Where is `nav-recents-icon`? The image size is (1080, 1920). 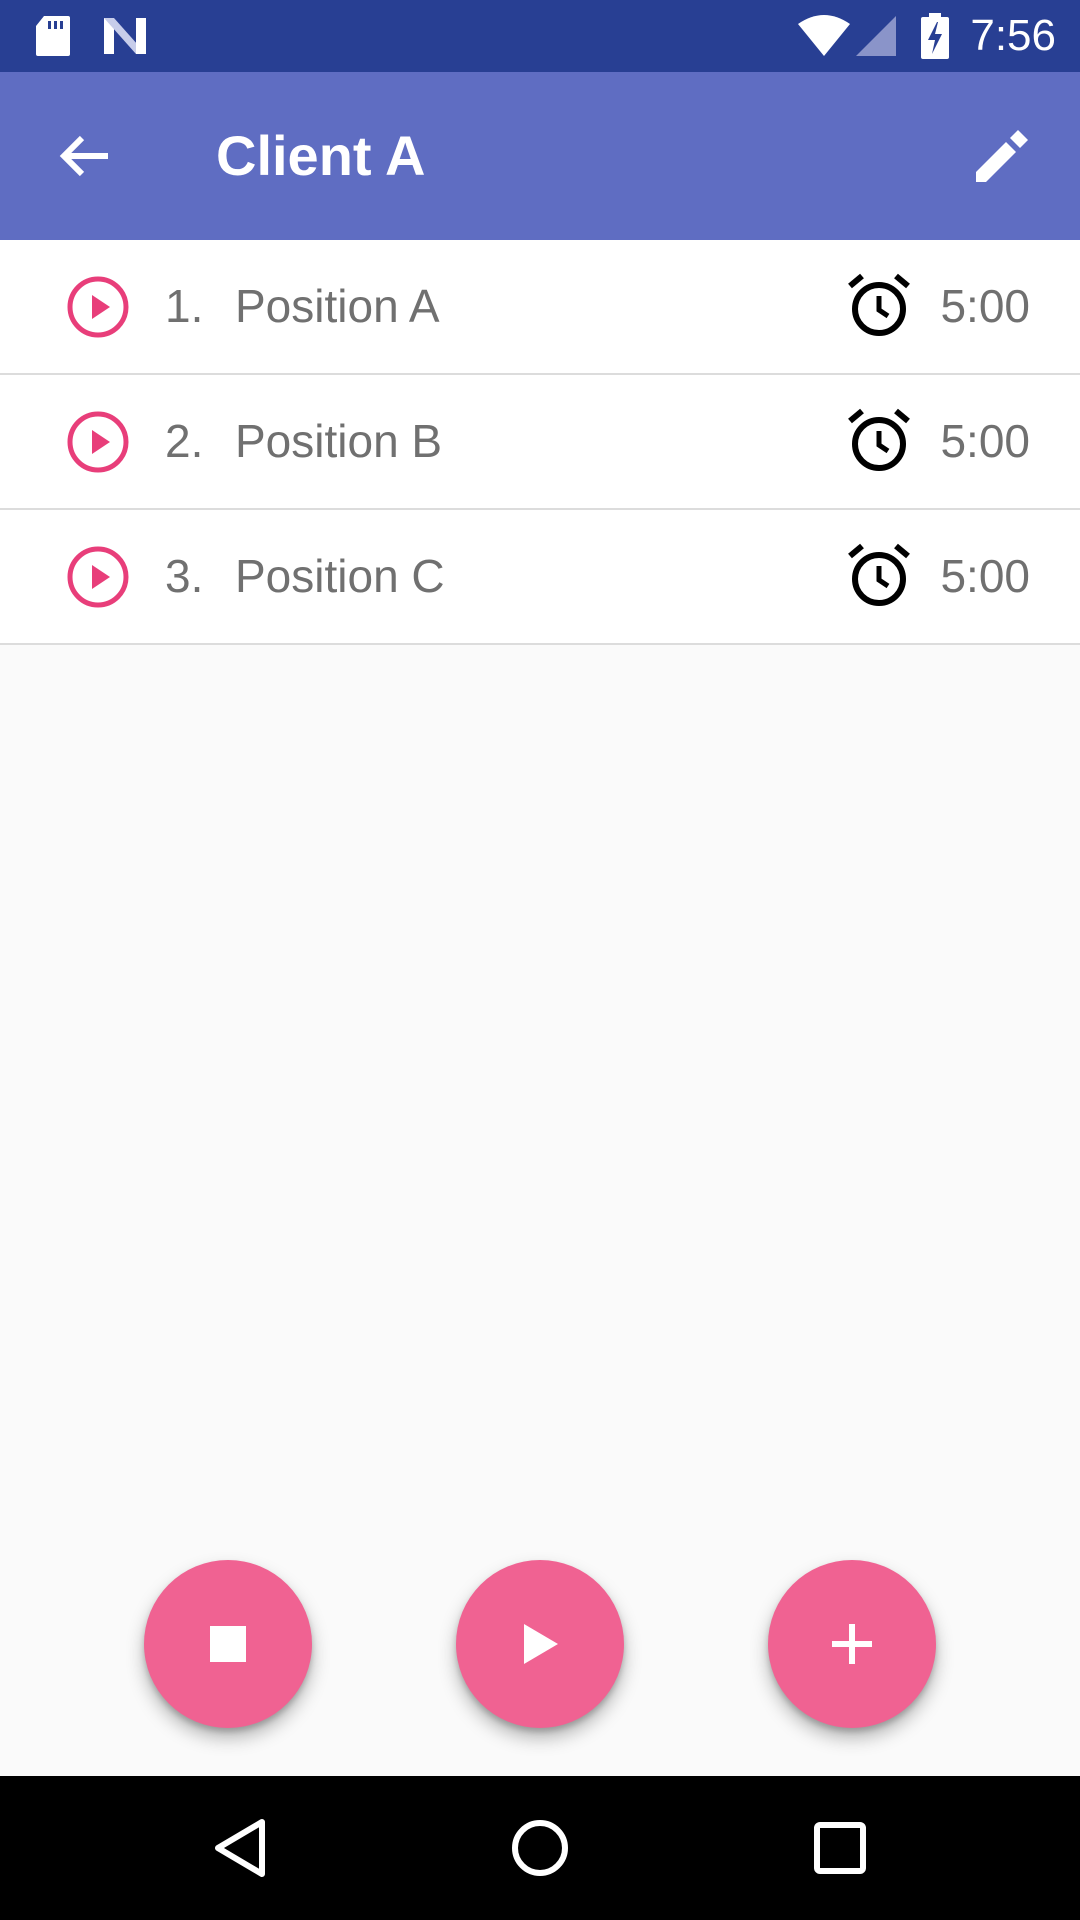
nav-recents-icon is located at coordinates (840, 1848).